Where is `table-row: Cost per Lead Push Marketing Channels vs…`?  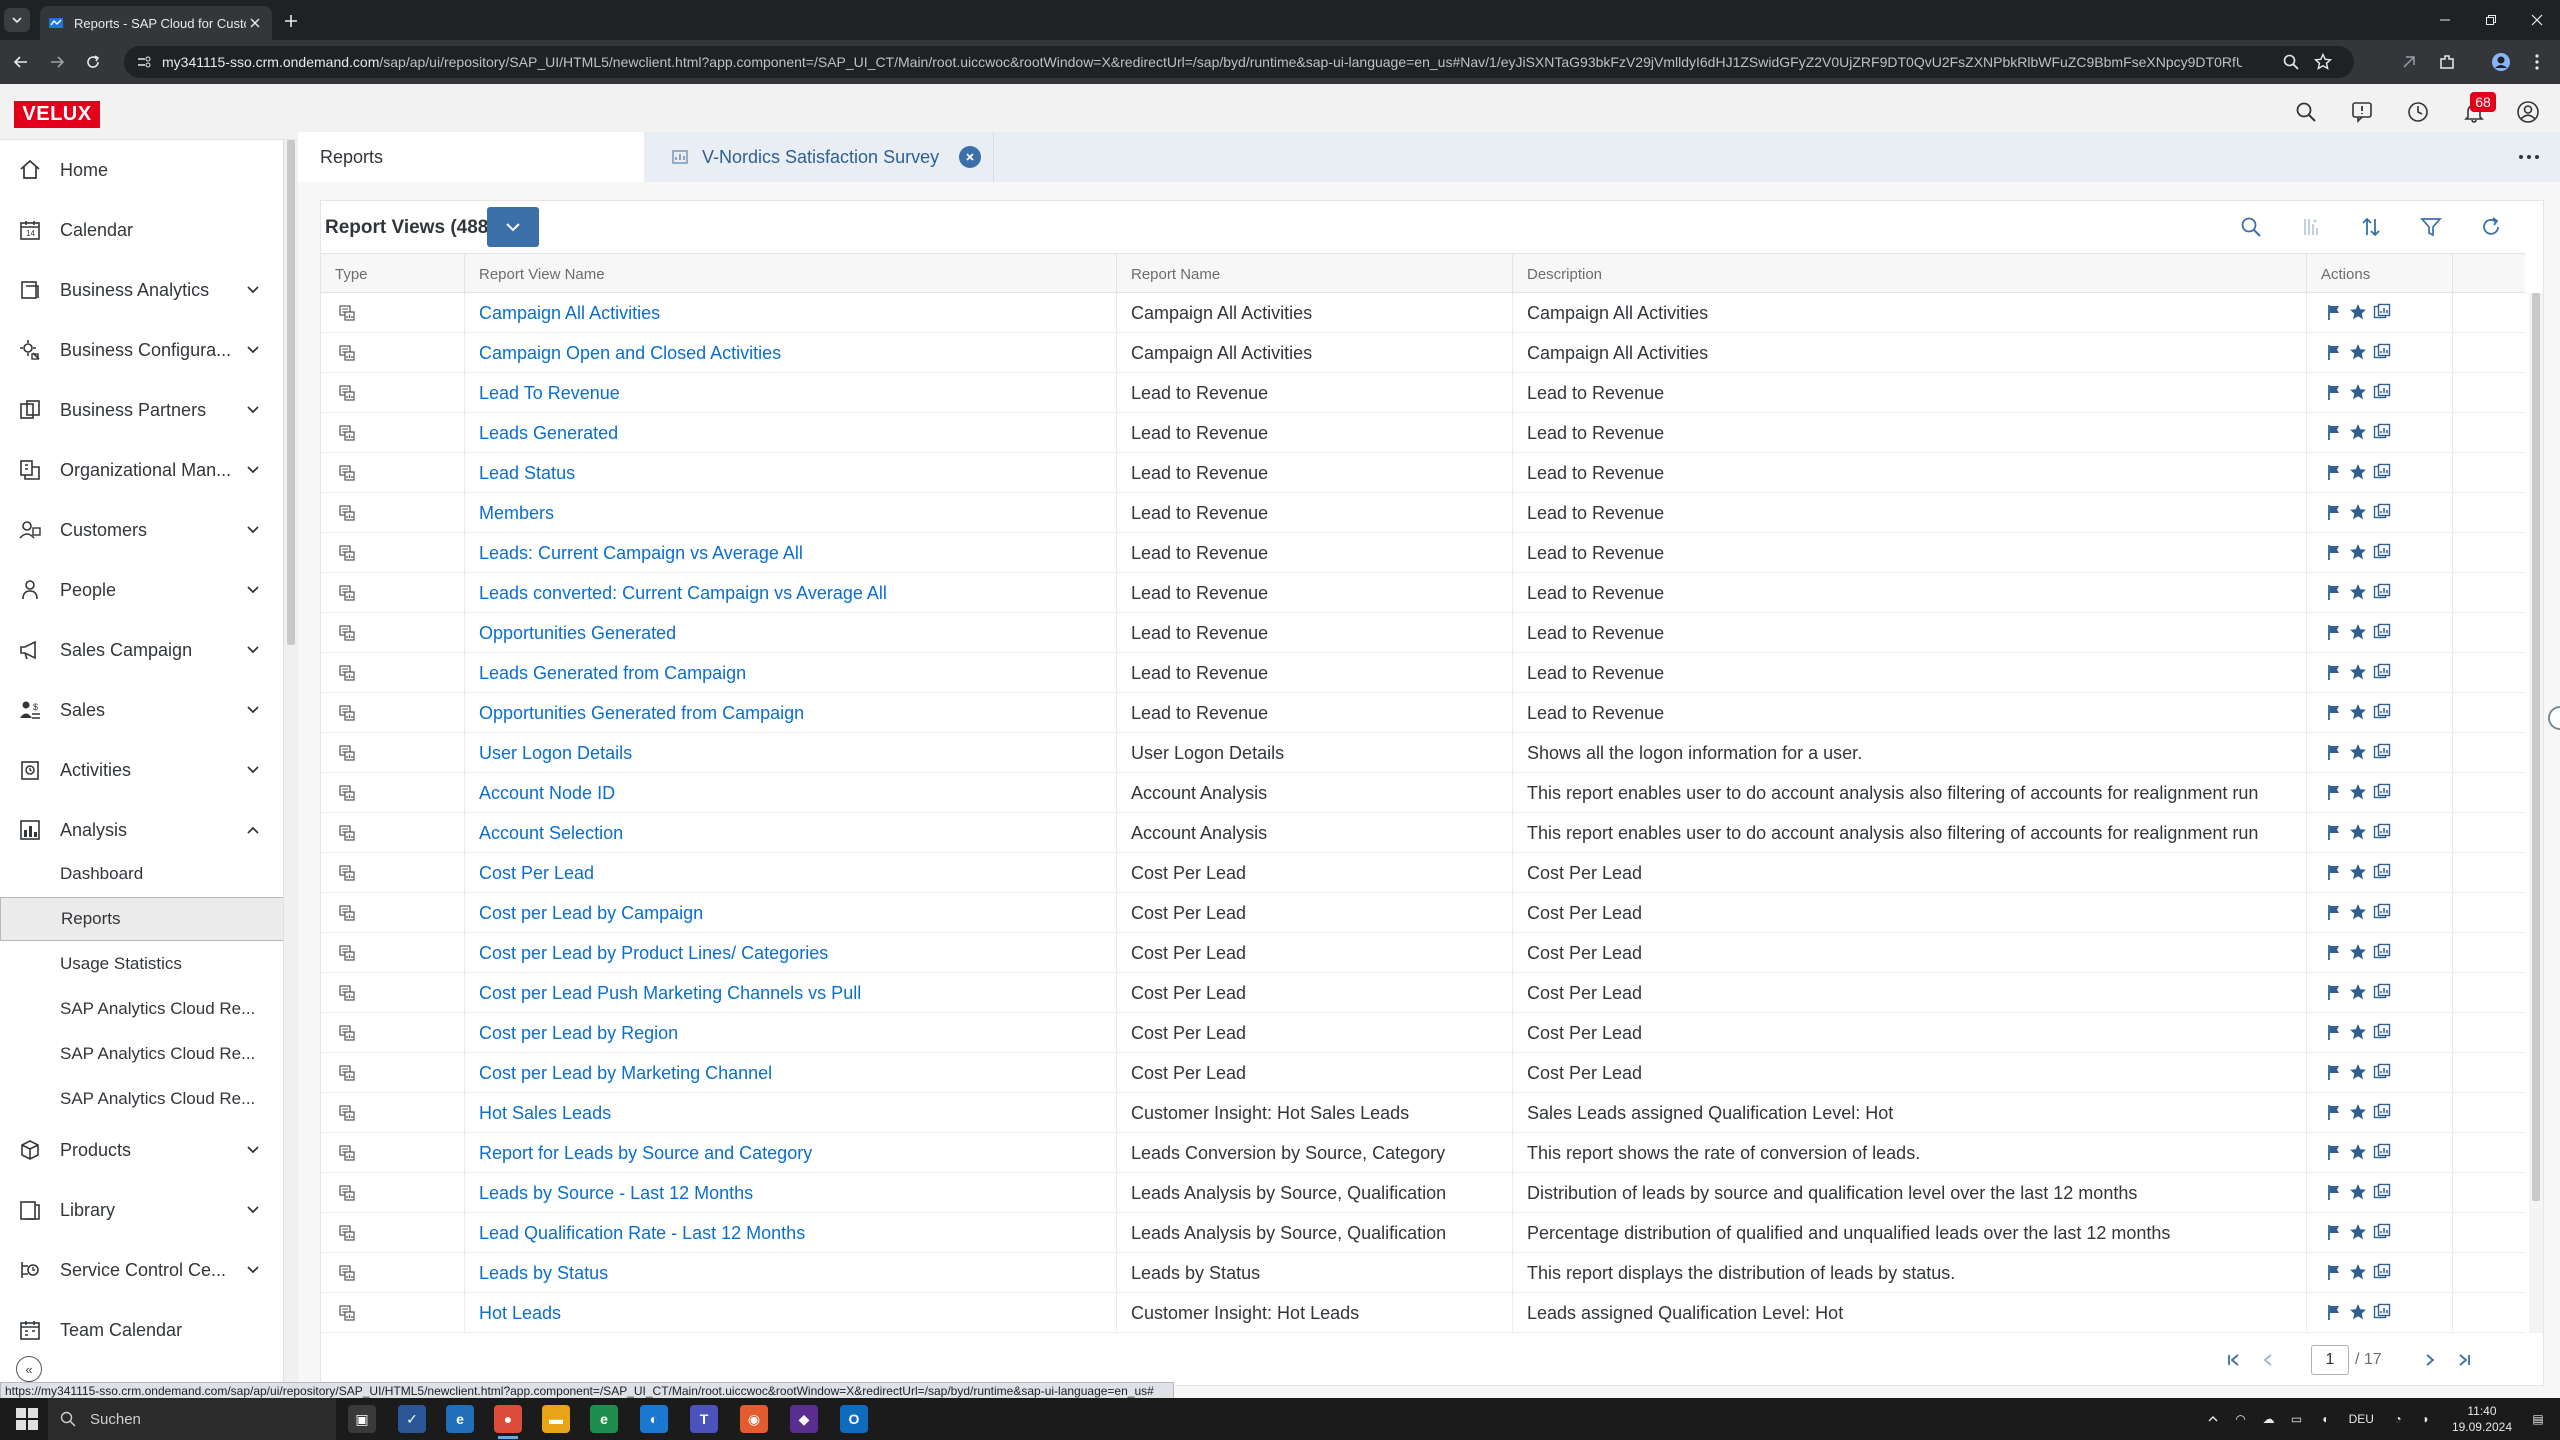
table-row: Cost per Lead Push Marketing Channels vs… is located at coordinates (1423, 993).